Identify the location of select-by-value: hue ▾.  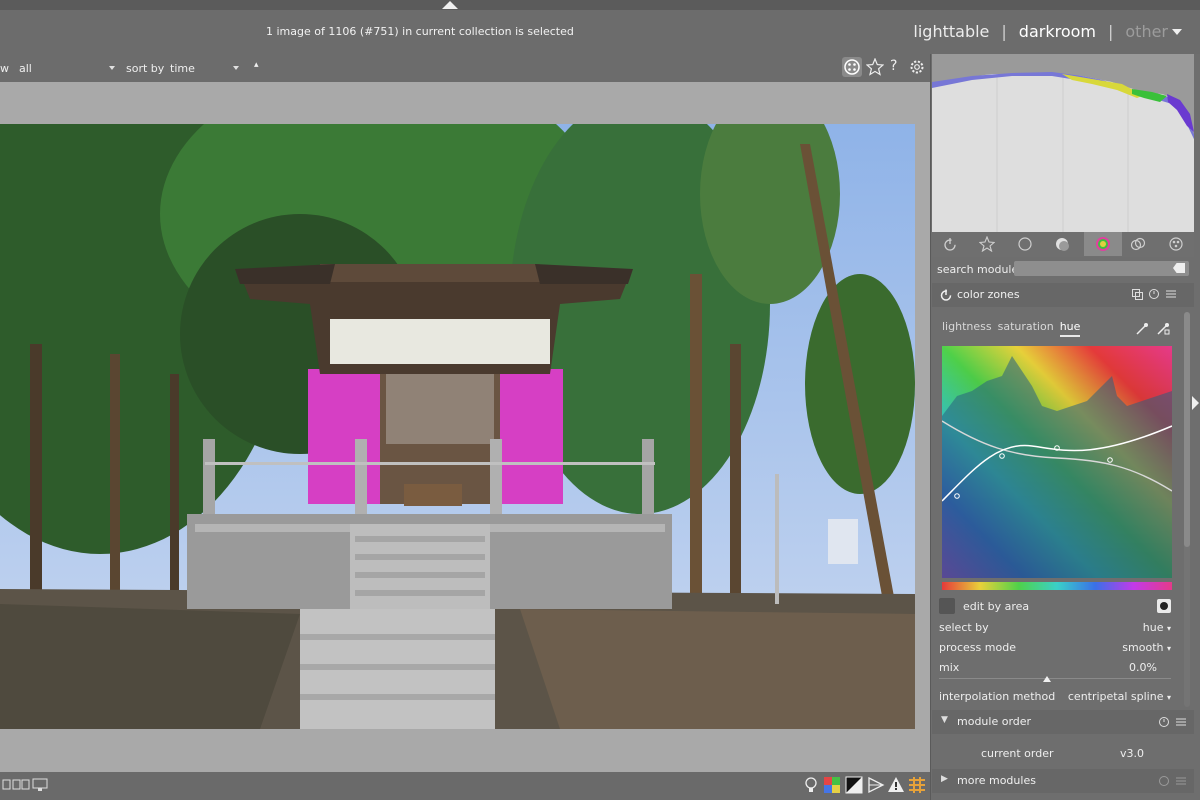
(1157, 627).